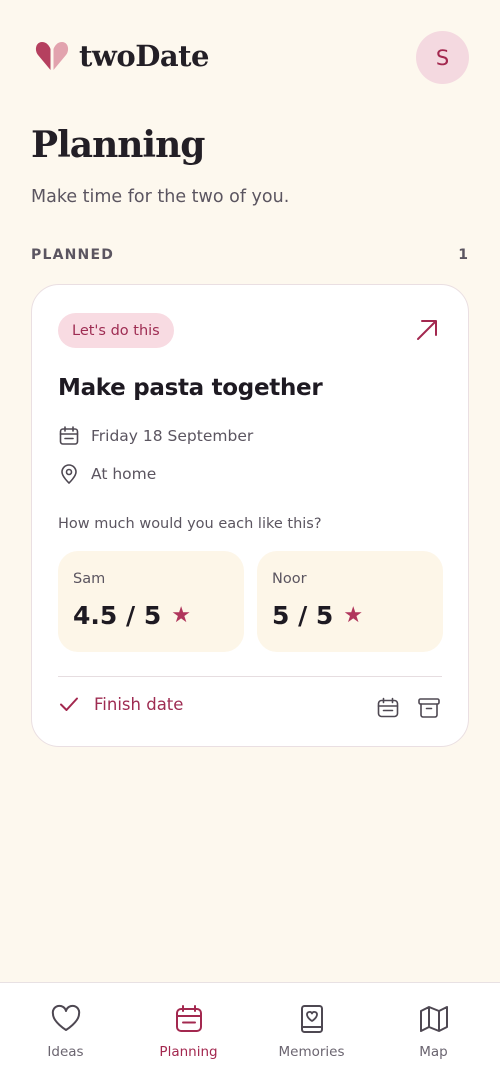  What do you see at coordinates (65, 1032) in the screenshot?
I see `nav-item-ideas: Ideas` at bounding box center [65, 1032].